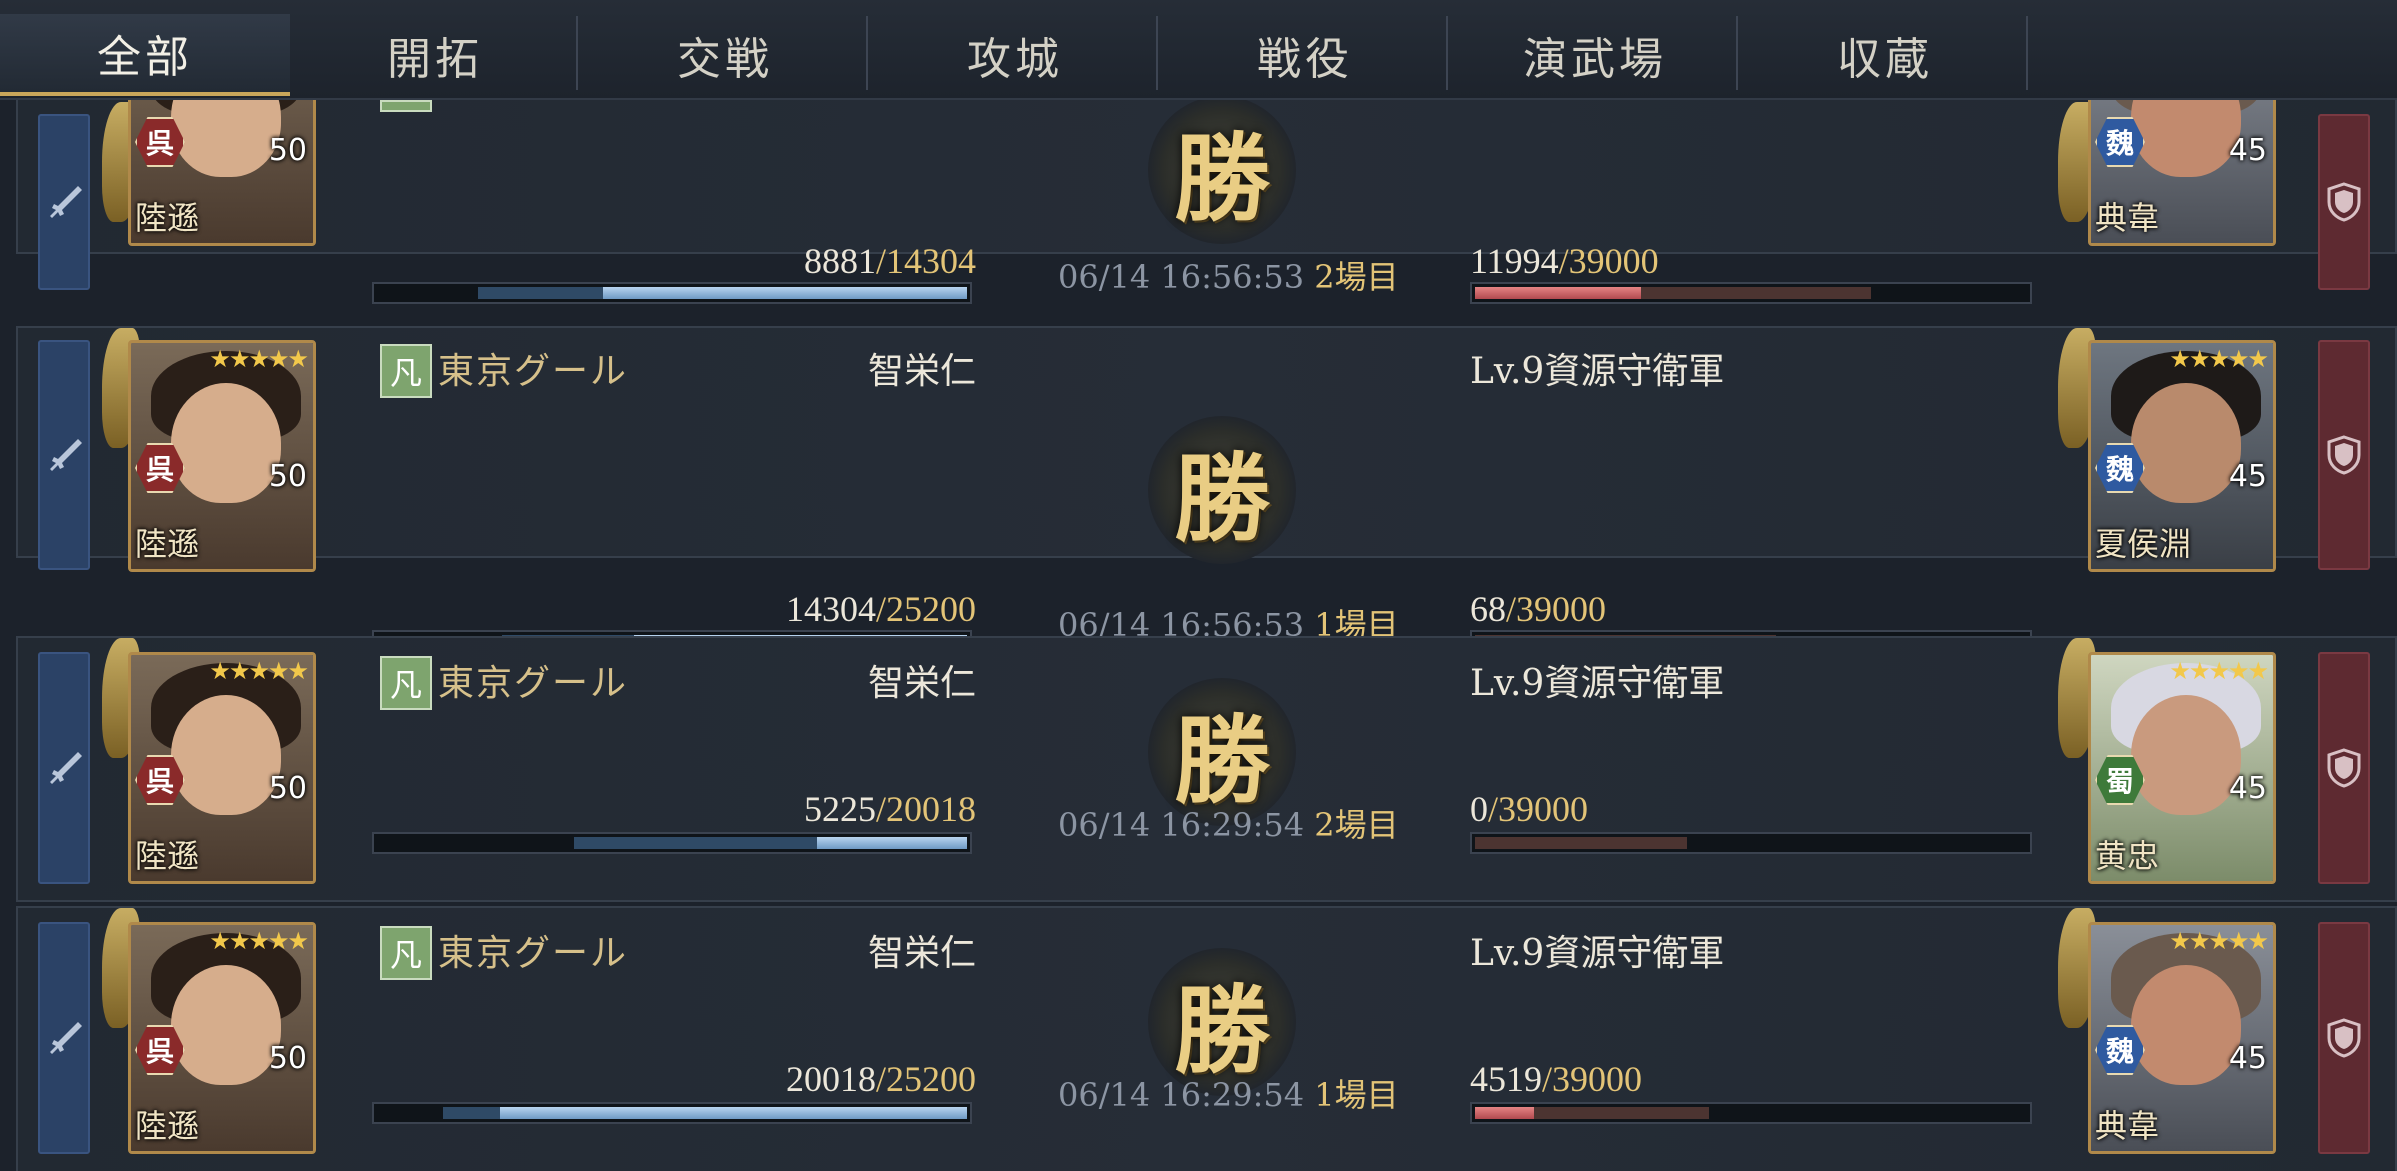 This screenshot has width=2397, height=1171. Describe the element at coordinates (1595, 59) in the screenshot. I see `tab-label: 演武場` at that location.